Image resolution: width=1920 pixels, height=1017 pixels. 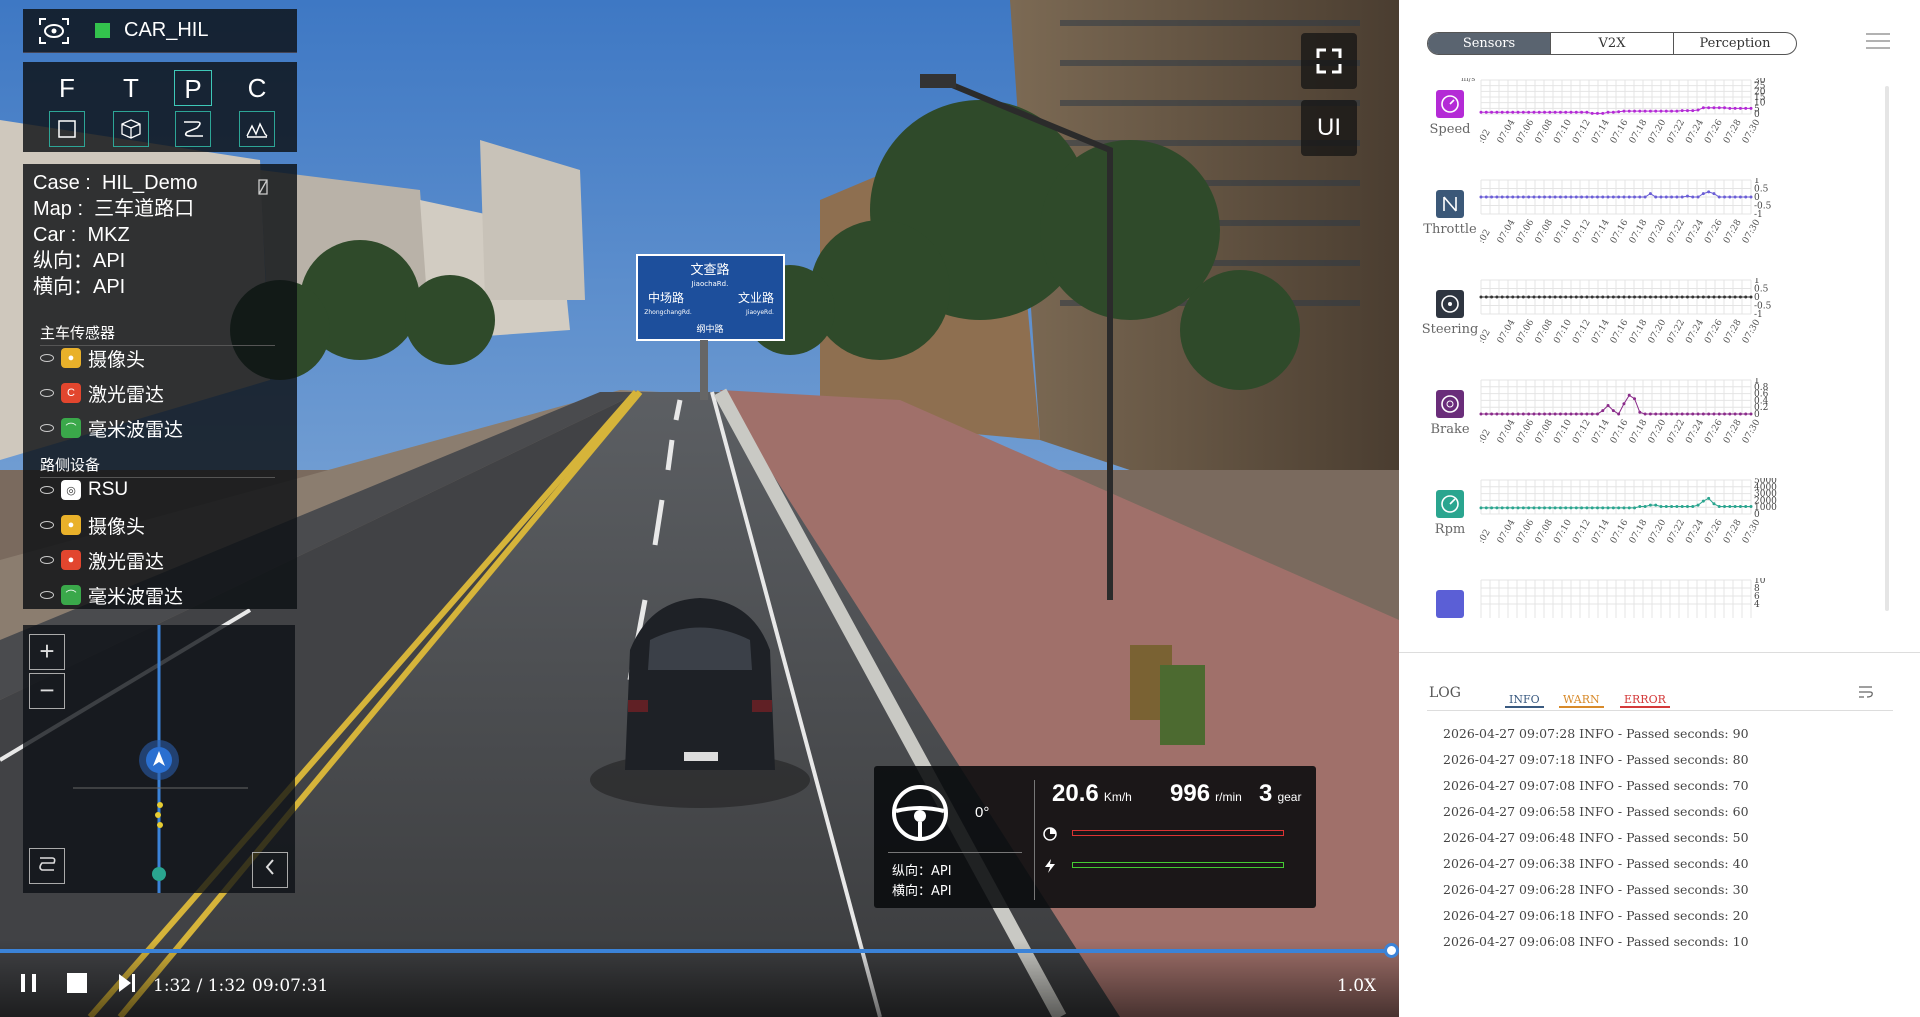 I want to click on roadside-rsu: ◎ RSU, so click(x=84, y=490).